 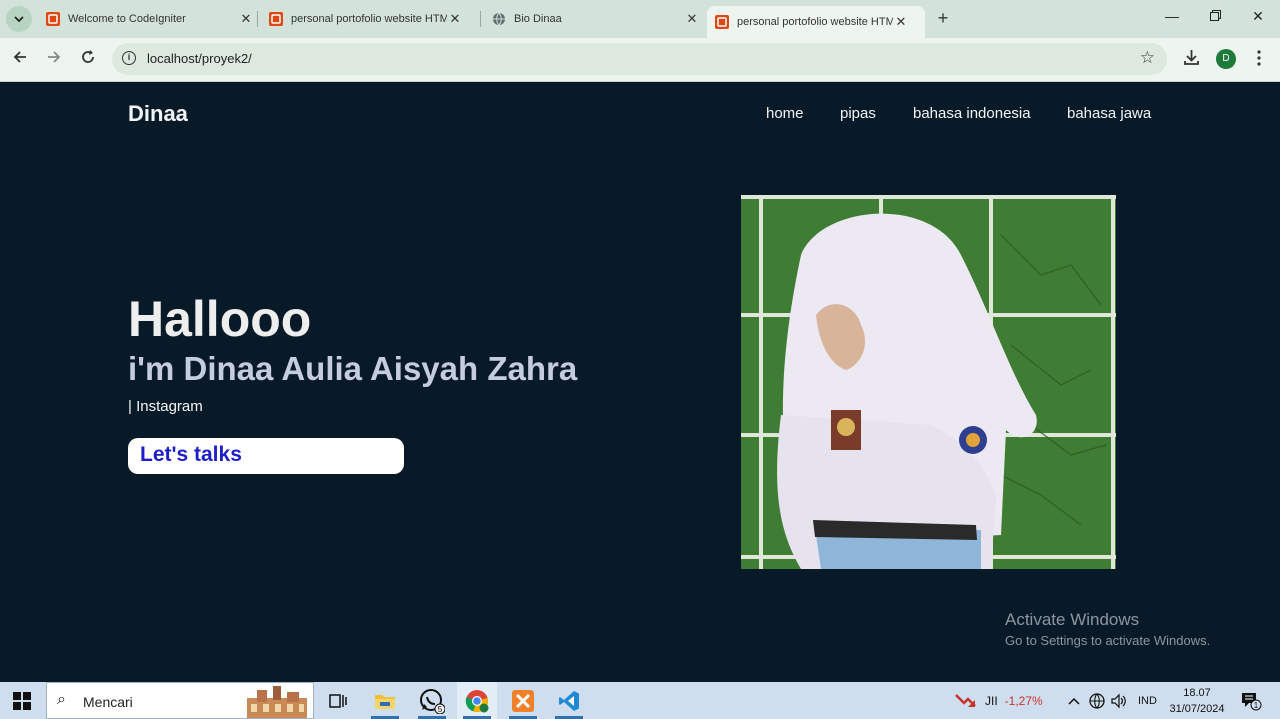 I want to click on whatsapp-badge: 5, so click(x=440, y=709).